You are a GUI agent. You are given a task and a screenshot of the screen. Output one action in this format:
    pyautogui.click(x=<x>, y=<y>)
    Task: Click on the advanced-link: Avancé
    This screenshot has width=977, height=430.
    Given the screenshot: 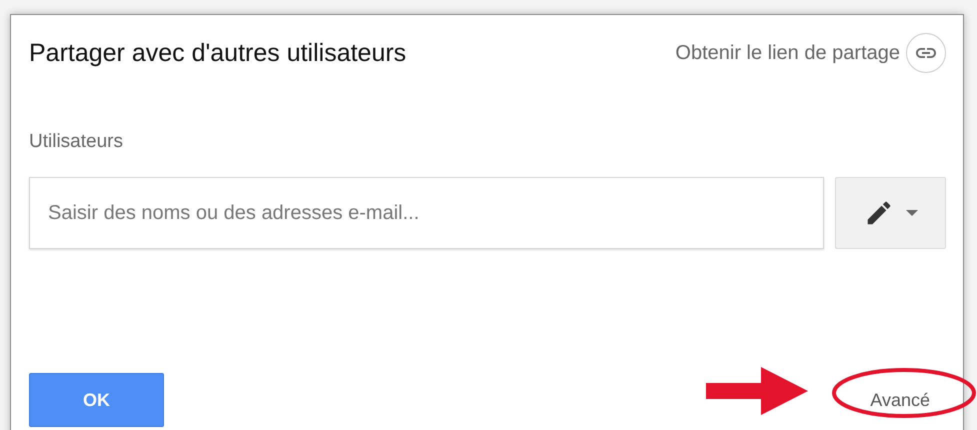 What is the action you would take?
    pyautogui.click(x=900, y=400)
    